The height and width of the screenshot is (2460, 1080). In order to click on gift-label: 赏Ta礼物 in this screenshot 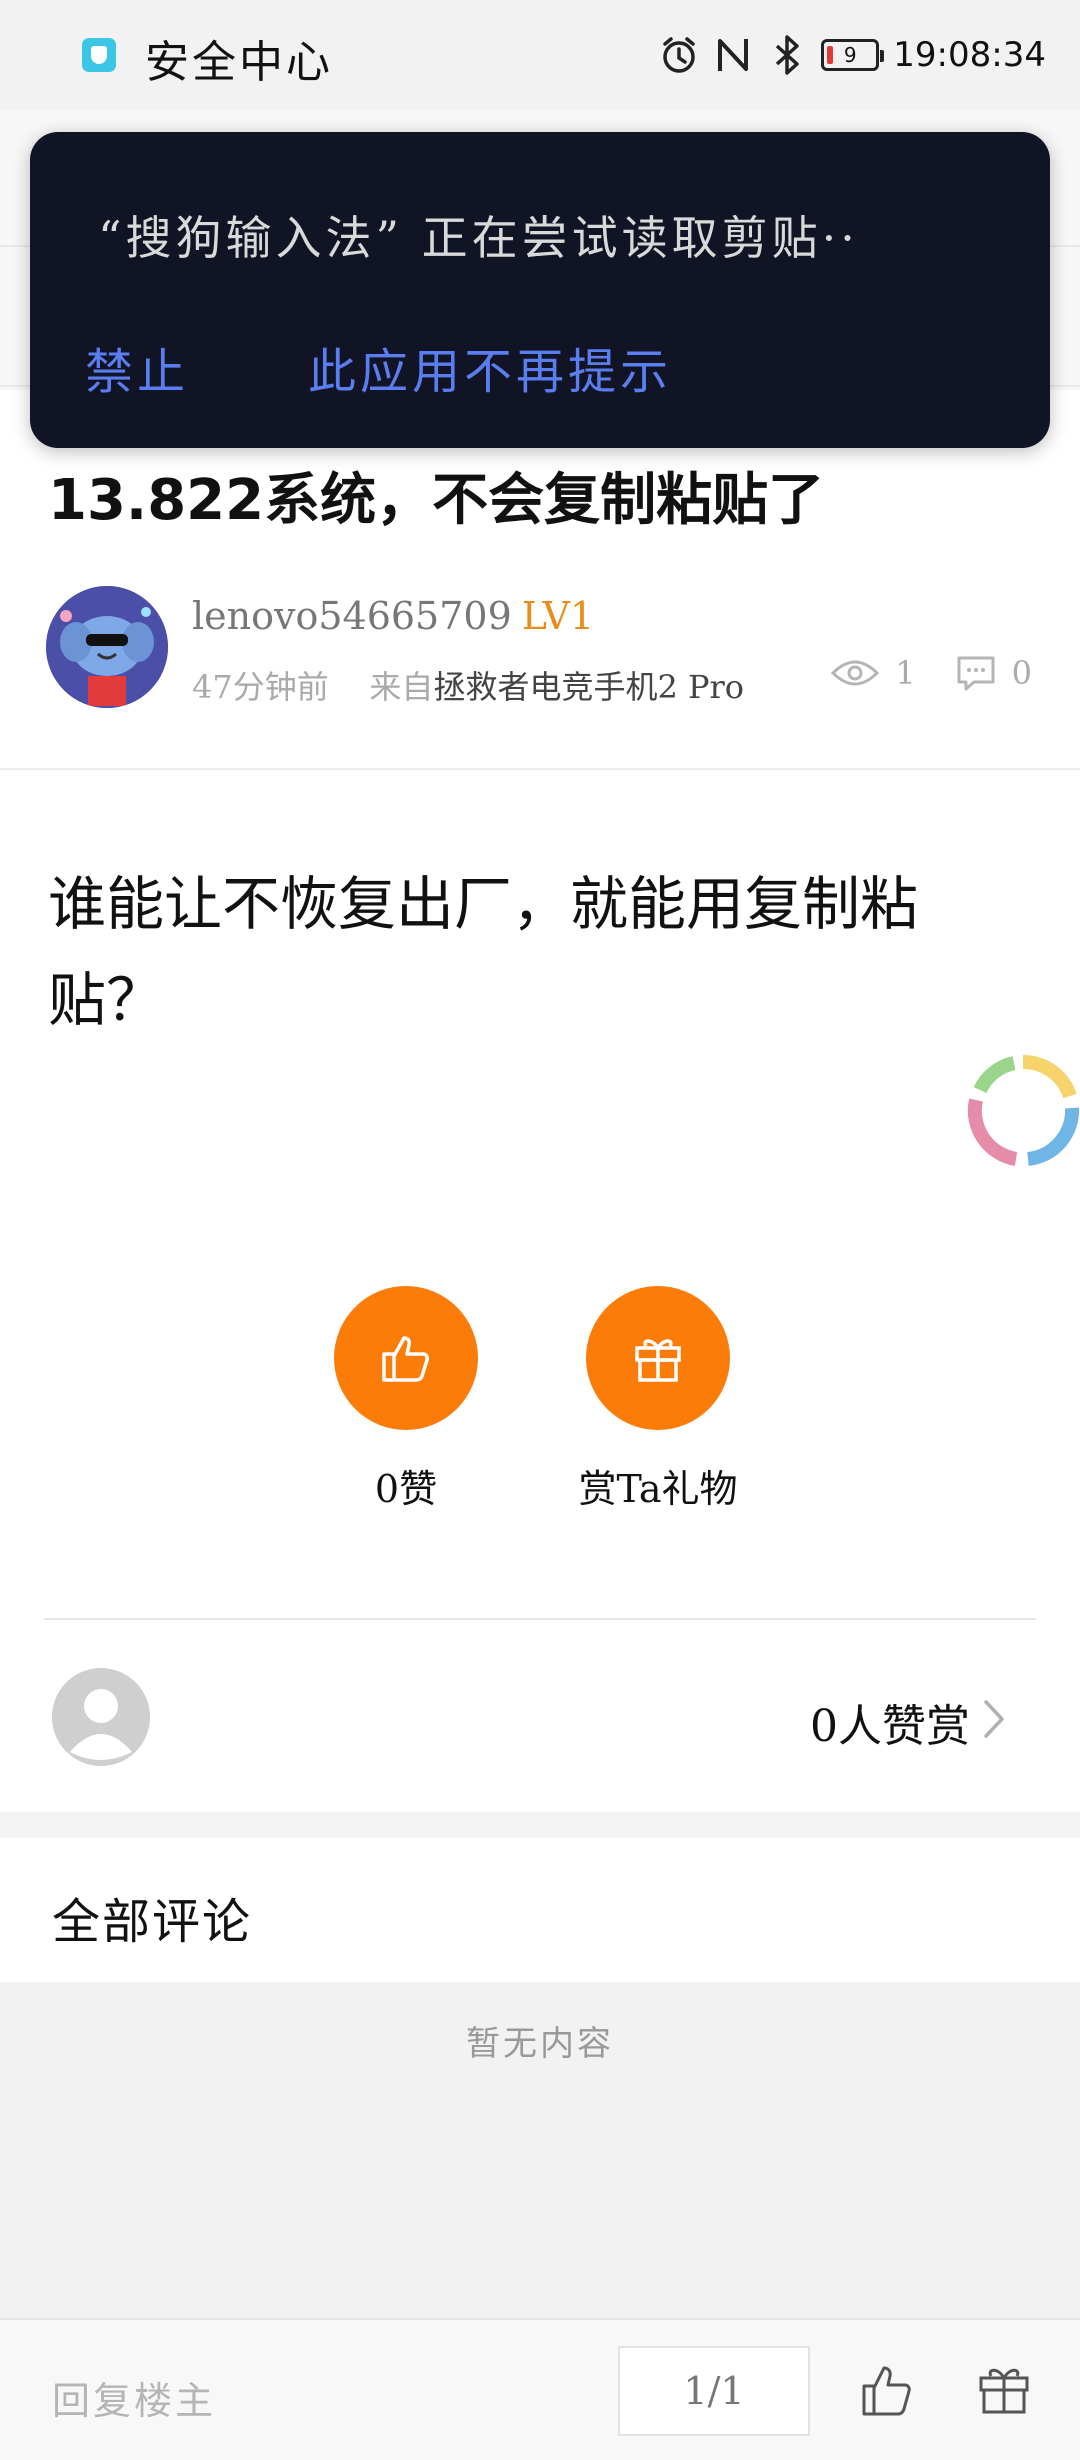, I will do `click(658, 1489)`.